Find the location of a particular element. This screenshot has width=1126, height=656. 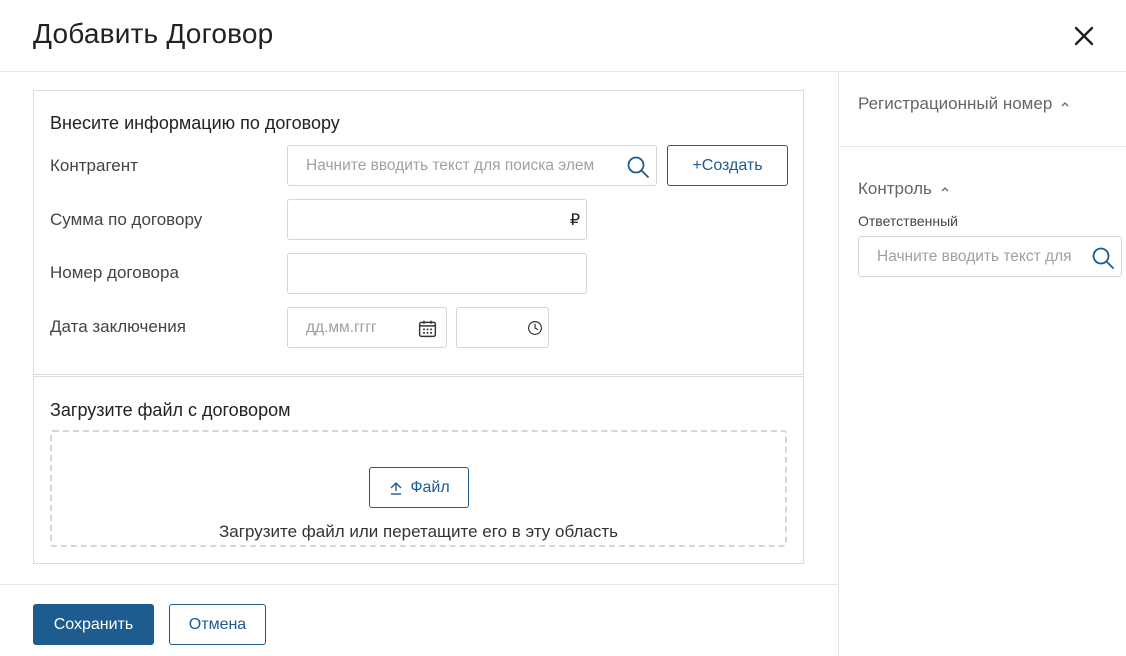

file-upload-button: Файл is located at coordinates (419, 487).